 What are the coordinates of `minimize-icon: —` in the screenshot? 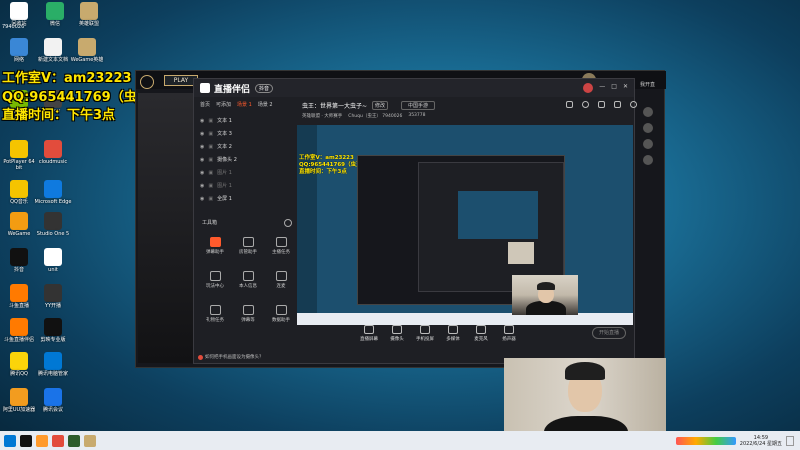 It's located at (602, 88).